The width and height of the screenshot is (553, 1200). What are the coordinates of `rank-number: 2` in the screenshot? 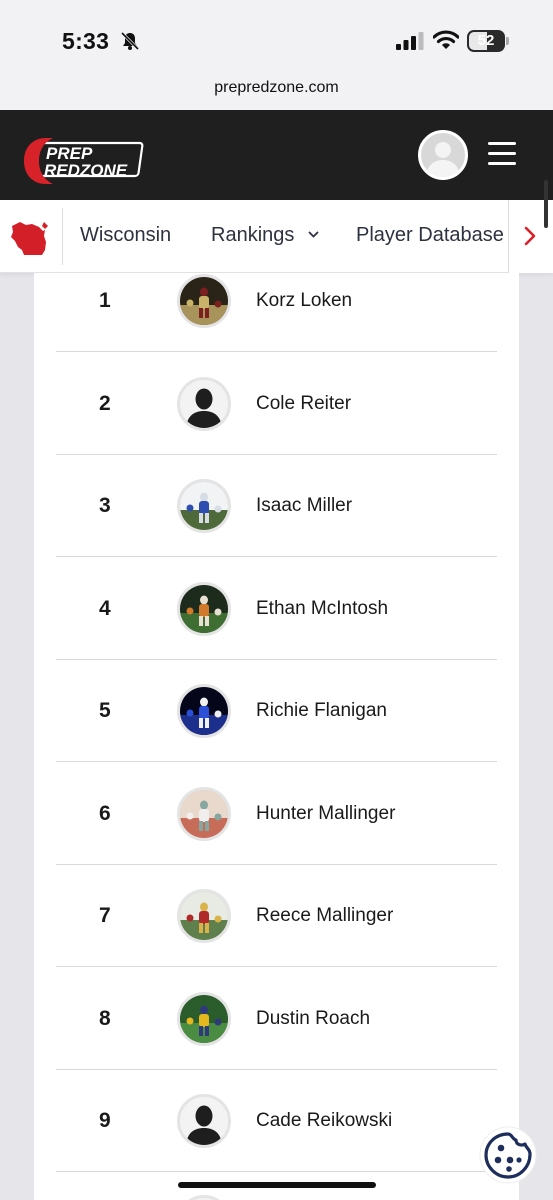 It's located at (105, 403).